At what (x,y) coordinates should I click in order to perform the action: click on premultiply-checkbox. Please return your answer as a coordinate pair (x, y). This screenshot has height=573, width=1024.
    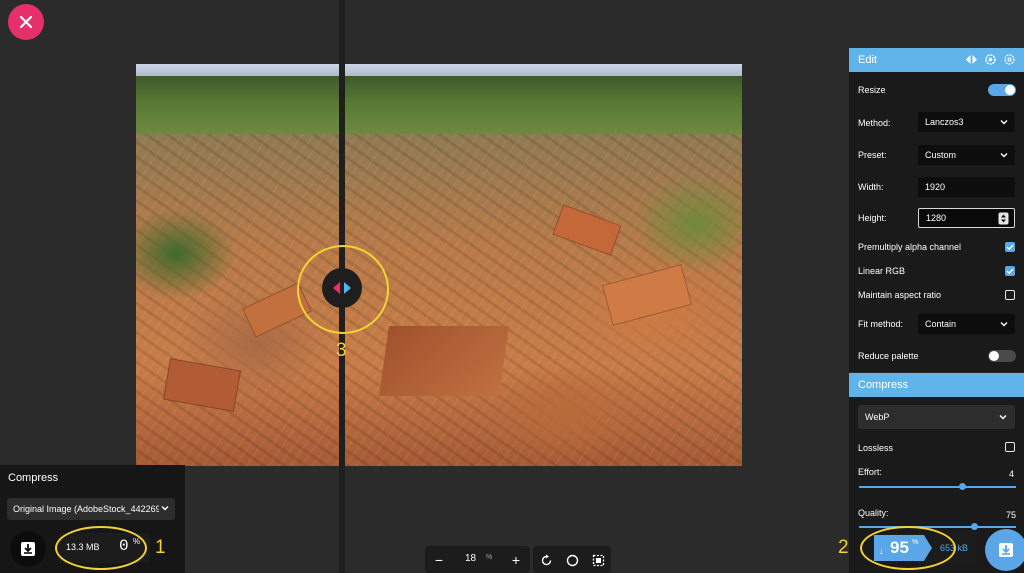
    Looking at the image, I should click on (1010, 247).